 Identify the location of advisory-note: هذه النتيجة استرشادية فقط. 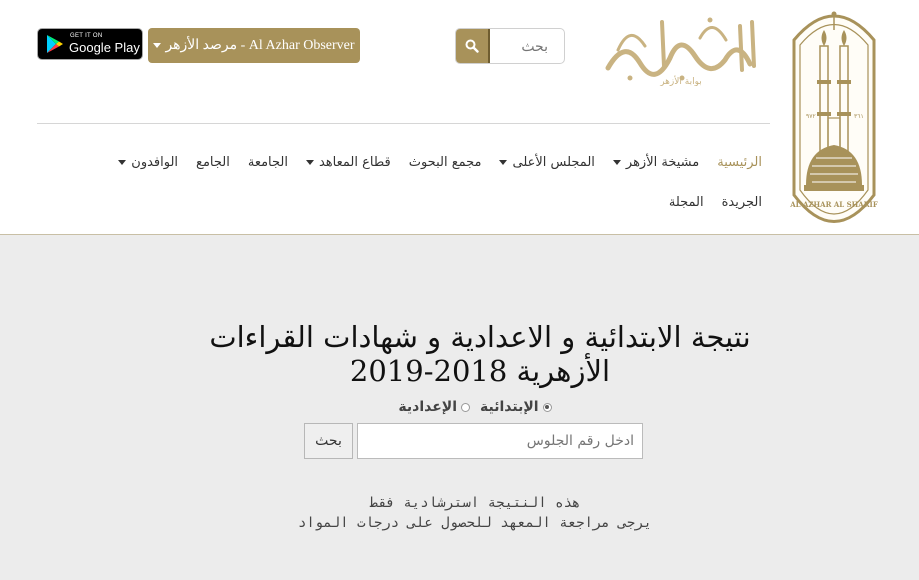
(475, 503).